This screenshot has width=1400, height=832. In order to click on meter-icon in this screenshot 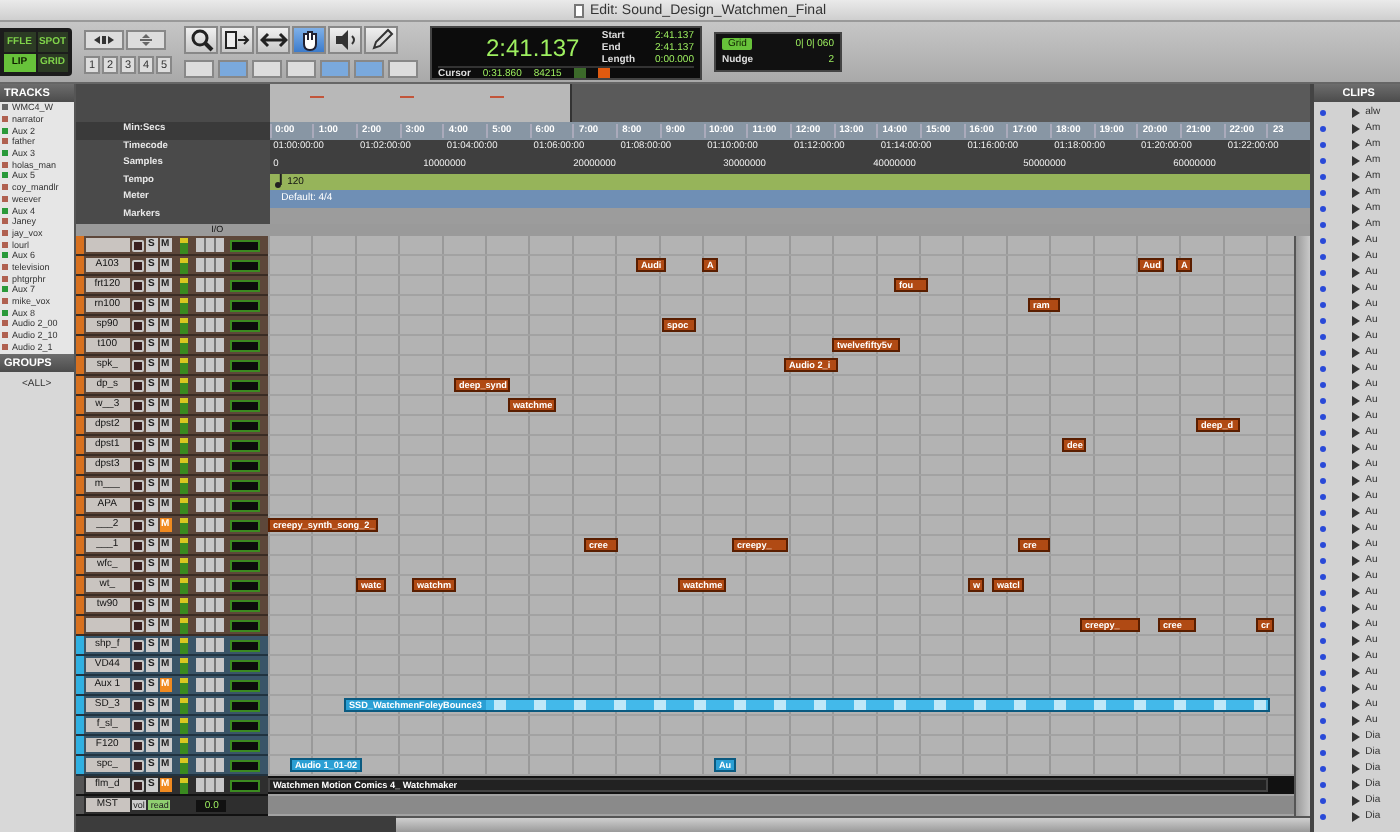, I will do `click(579, 73)`.